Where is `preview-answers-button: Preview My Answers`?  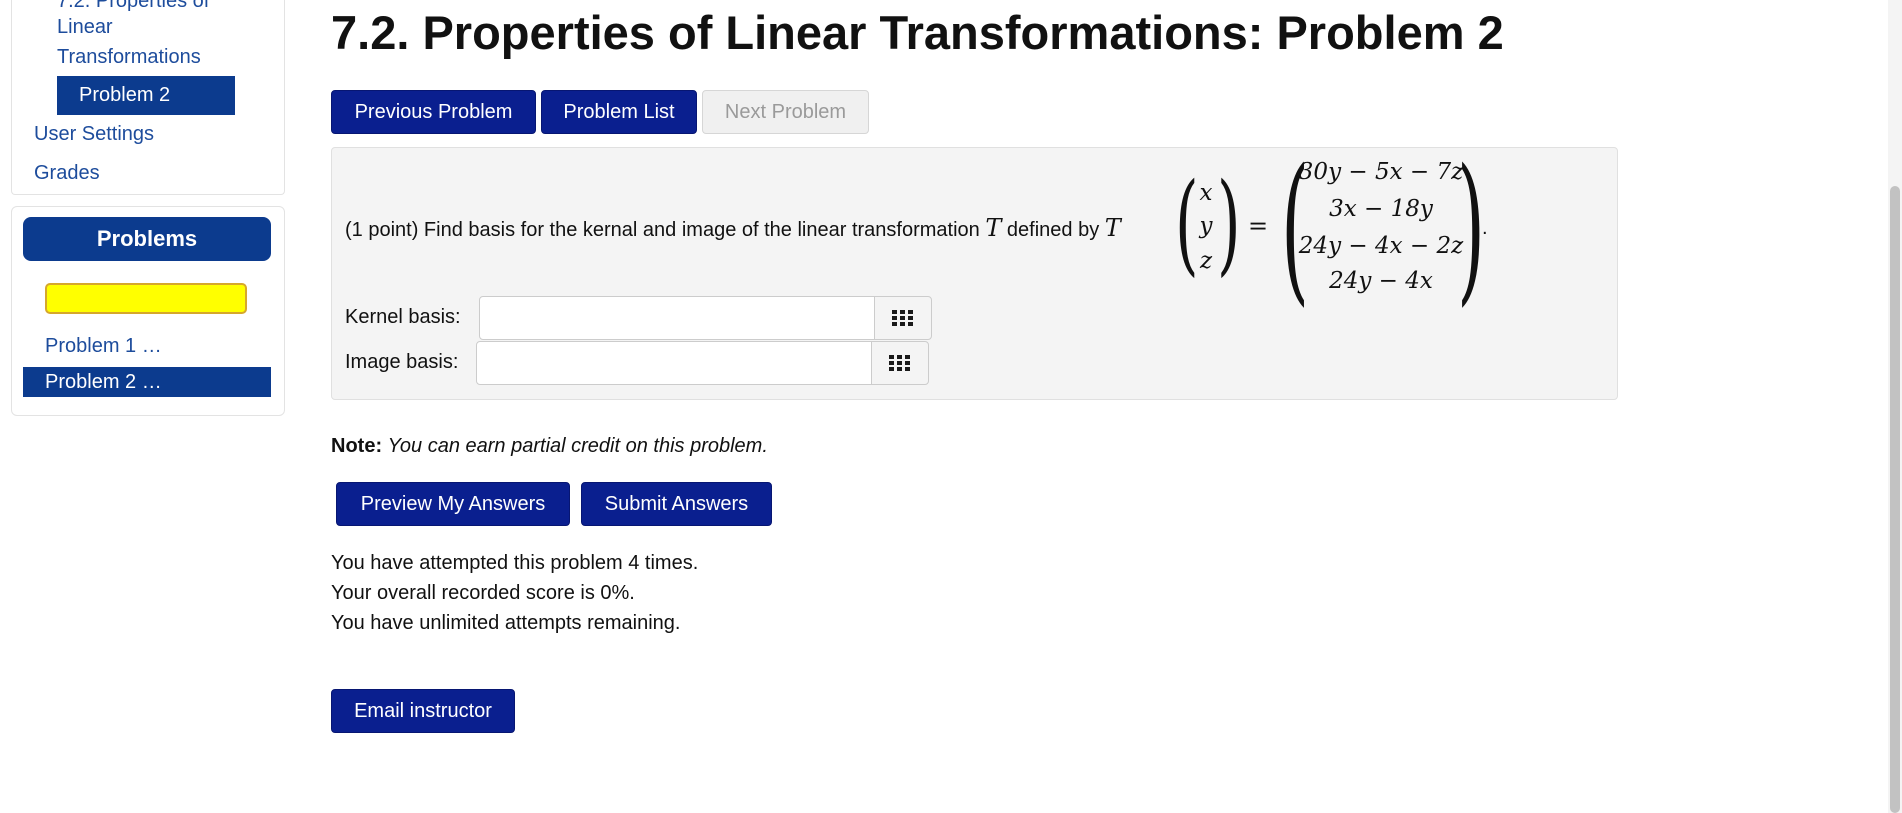 preview-answers-button: Preview My Answers is located at coordinates (453, 504).